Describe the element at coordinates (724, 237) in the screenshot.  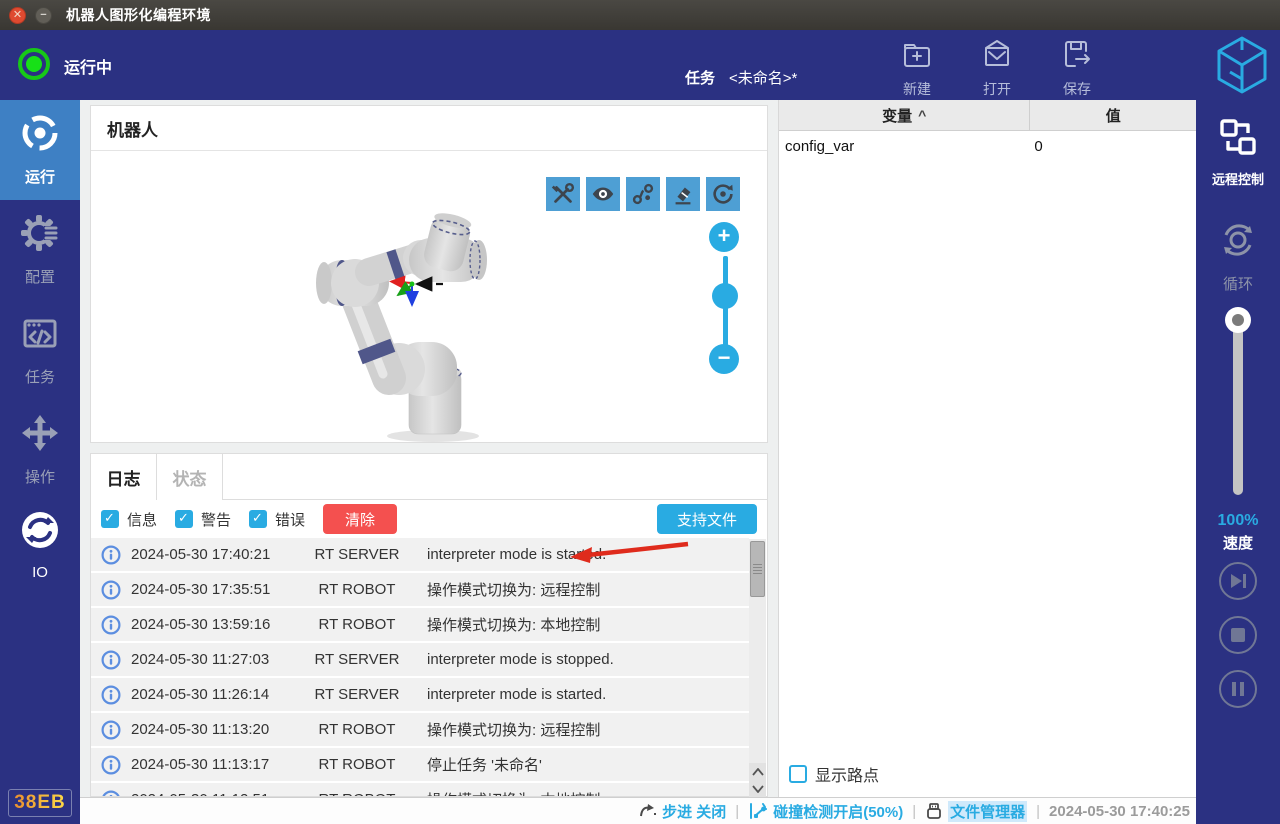
I see `zoom-in-button` at that location.